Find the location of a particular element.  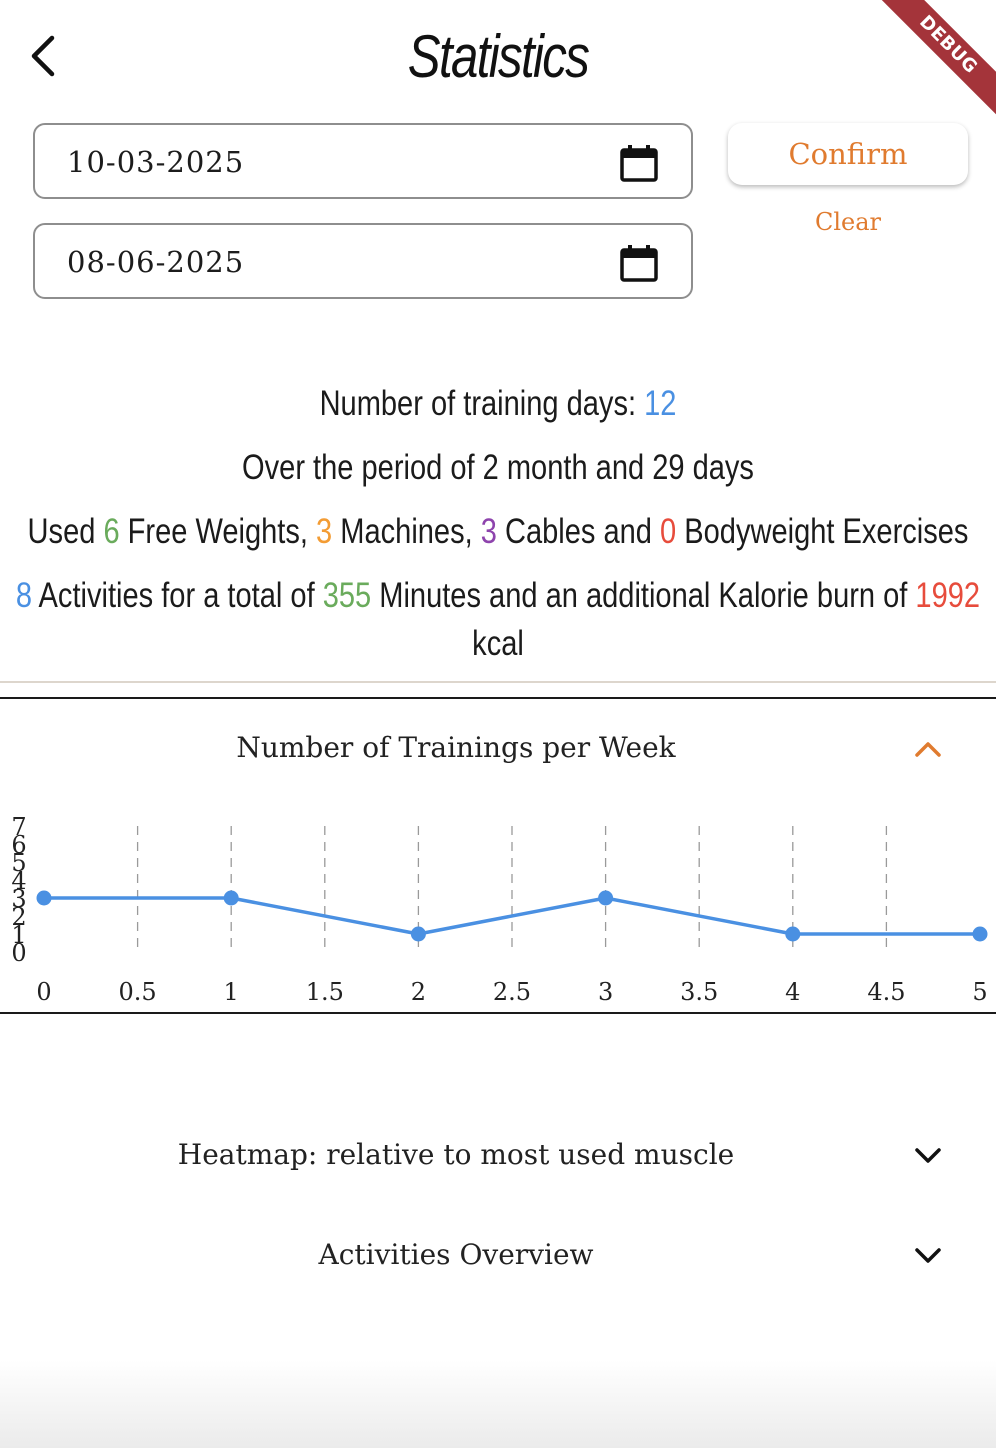

machines-count: 3 is located at coordinates (324, 531).